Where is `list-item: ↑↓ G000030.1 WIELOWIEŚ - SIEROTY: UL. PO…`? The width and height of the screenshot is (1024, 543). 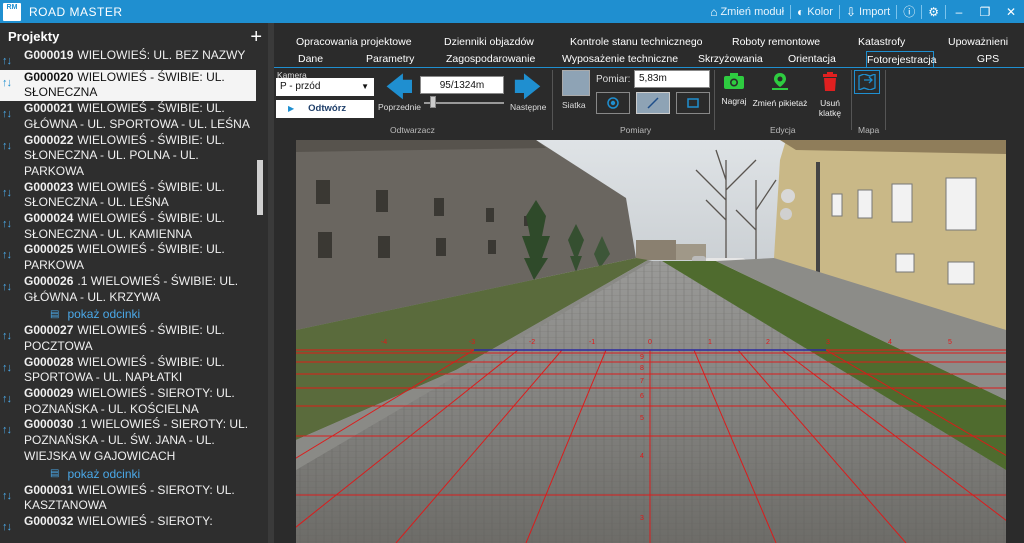 list-item: ↑↓ G000030.1 WIELOWIEŚ - SIEROTY: UL. PO… is located at coordinates (128, 440).